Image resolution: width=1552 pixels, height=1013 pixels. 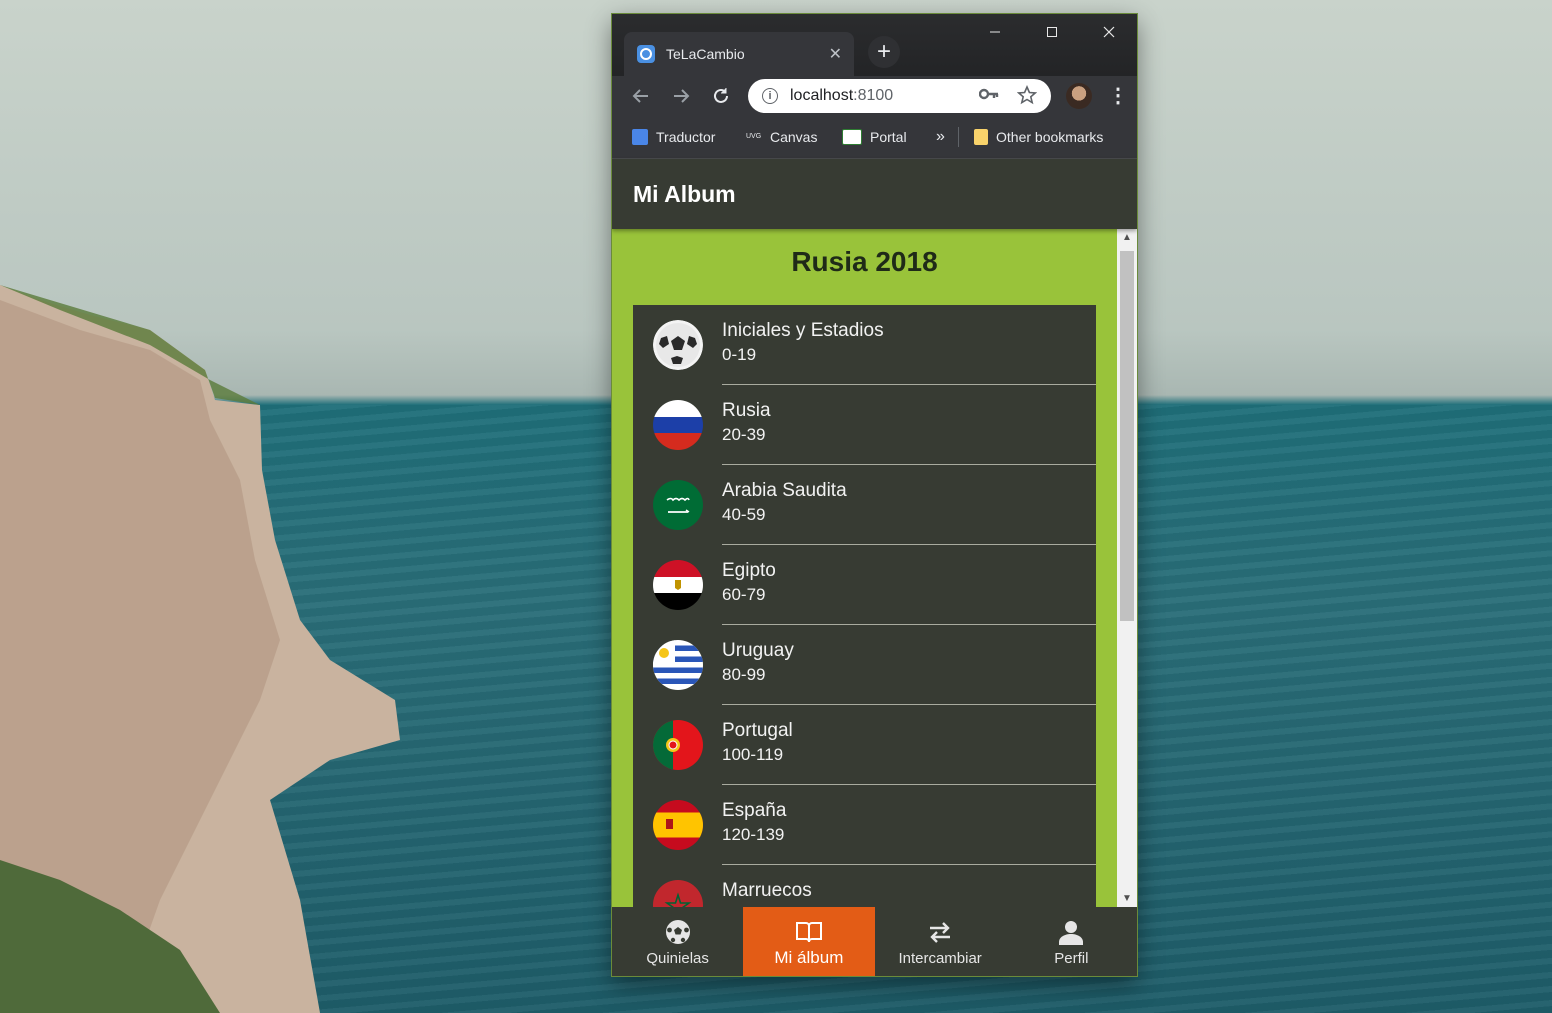 I want to click on google-translate-icon, so click(x=640, y=137).